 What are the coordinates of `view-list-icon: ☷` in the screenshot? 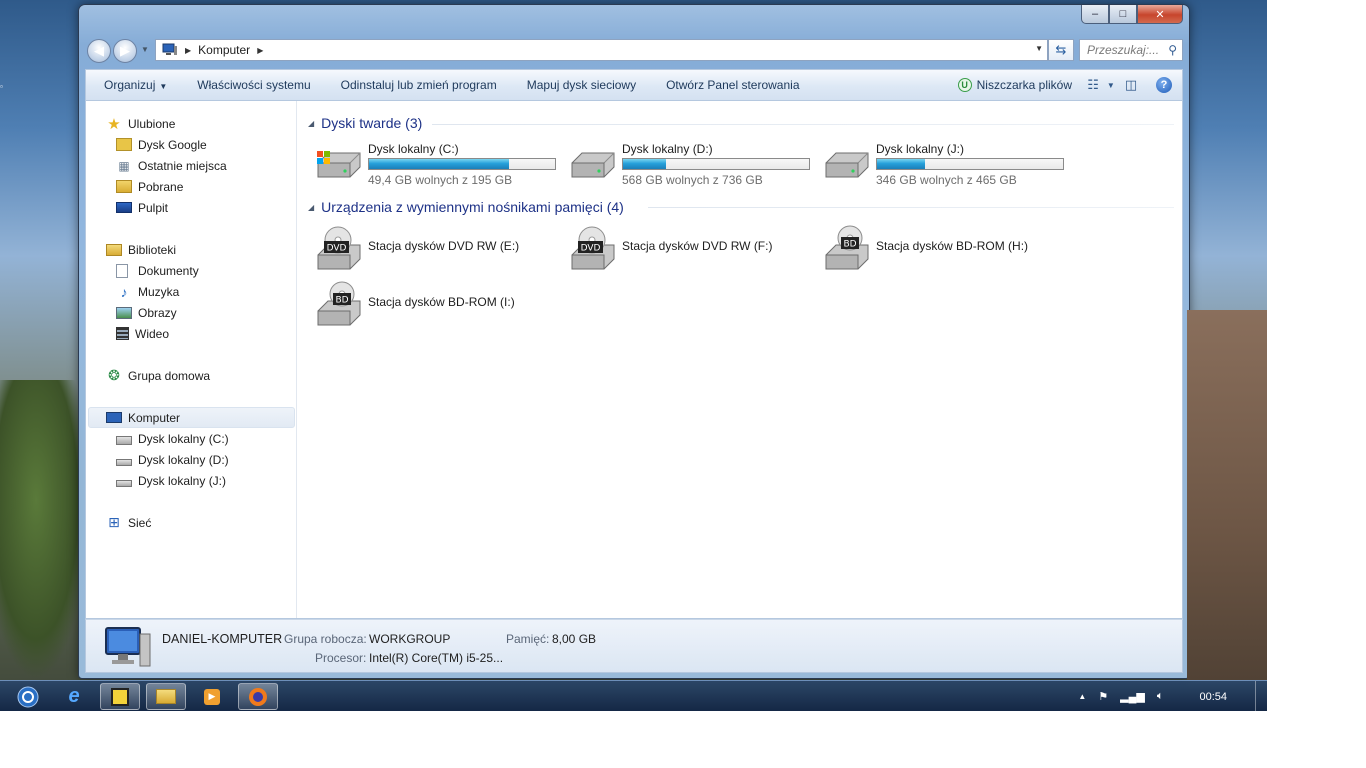 It's located at (1093, 84).